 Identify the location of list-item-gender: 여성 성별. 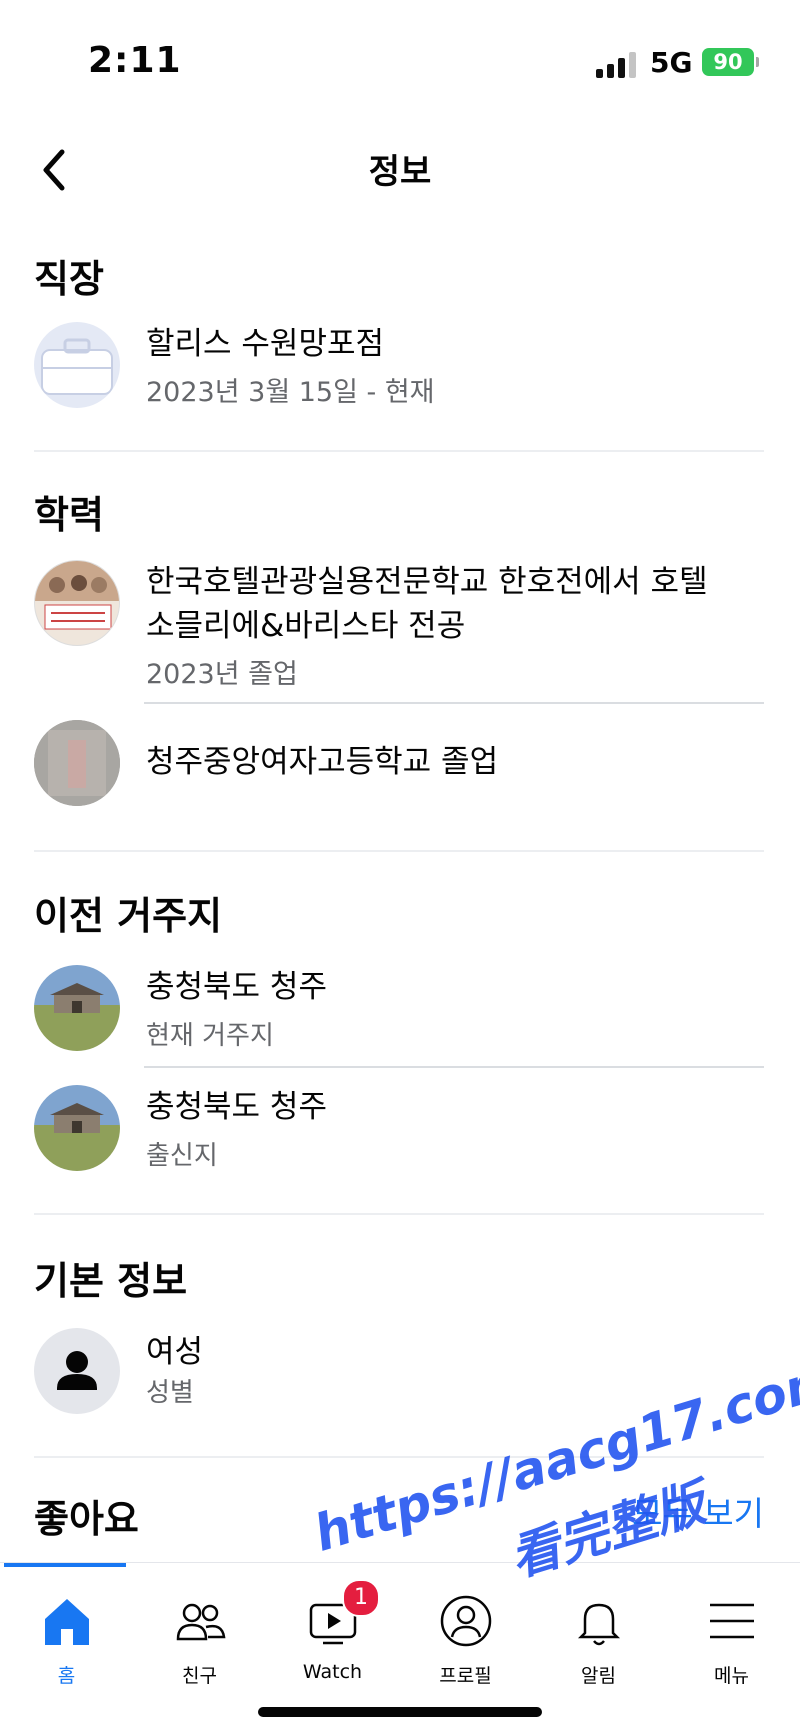
(399, 1371).